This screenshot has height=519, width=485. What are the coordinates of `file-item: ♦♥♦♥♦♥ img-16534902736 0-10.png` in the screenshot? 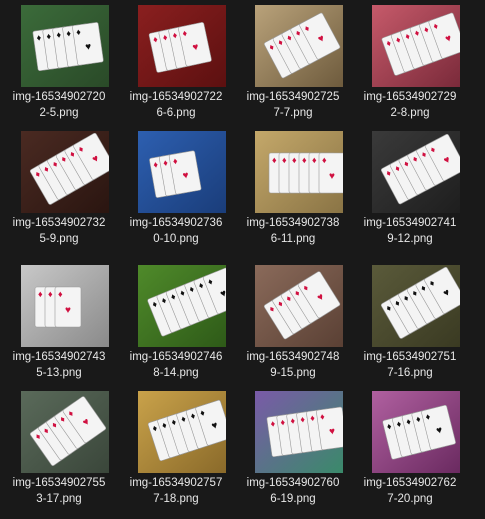 It's located at (176, 189).